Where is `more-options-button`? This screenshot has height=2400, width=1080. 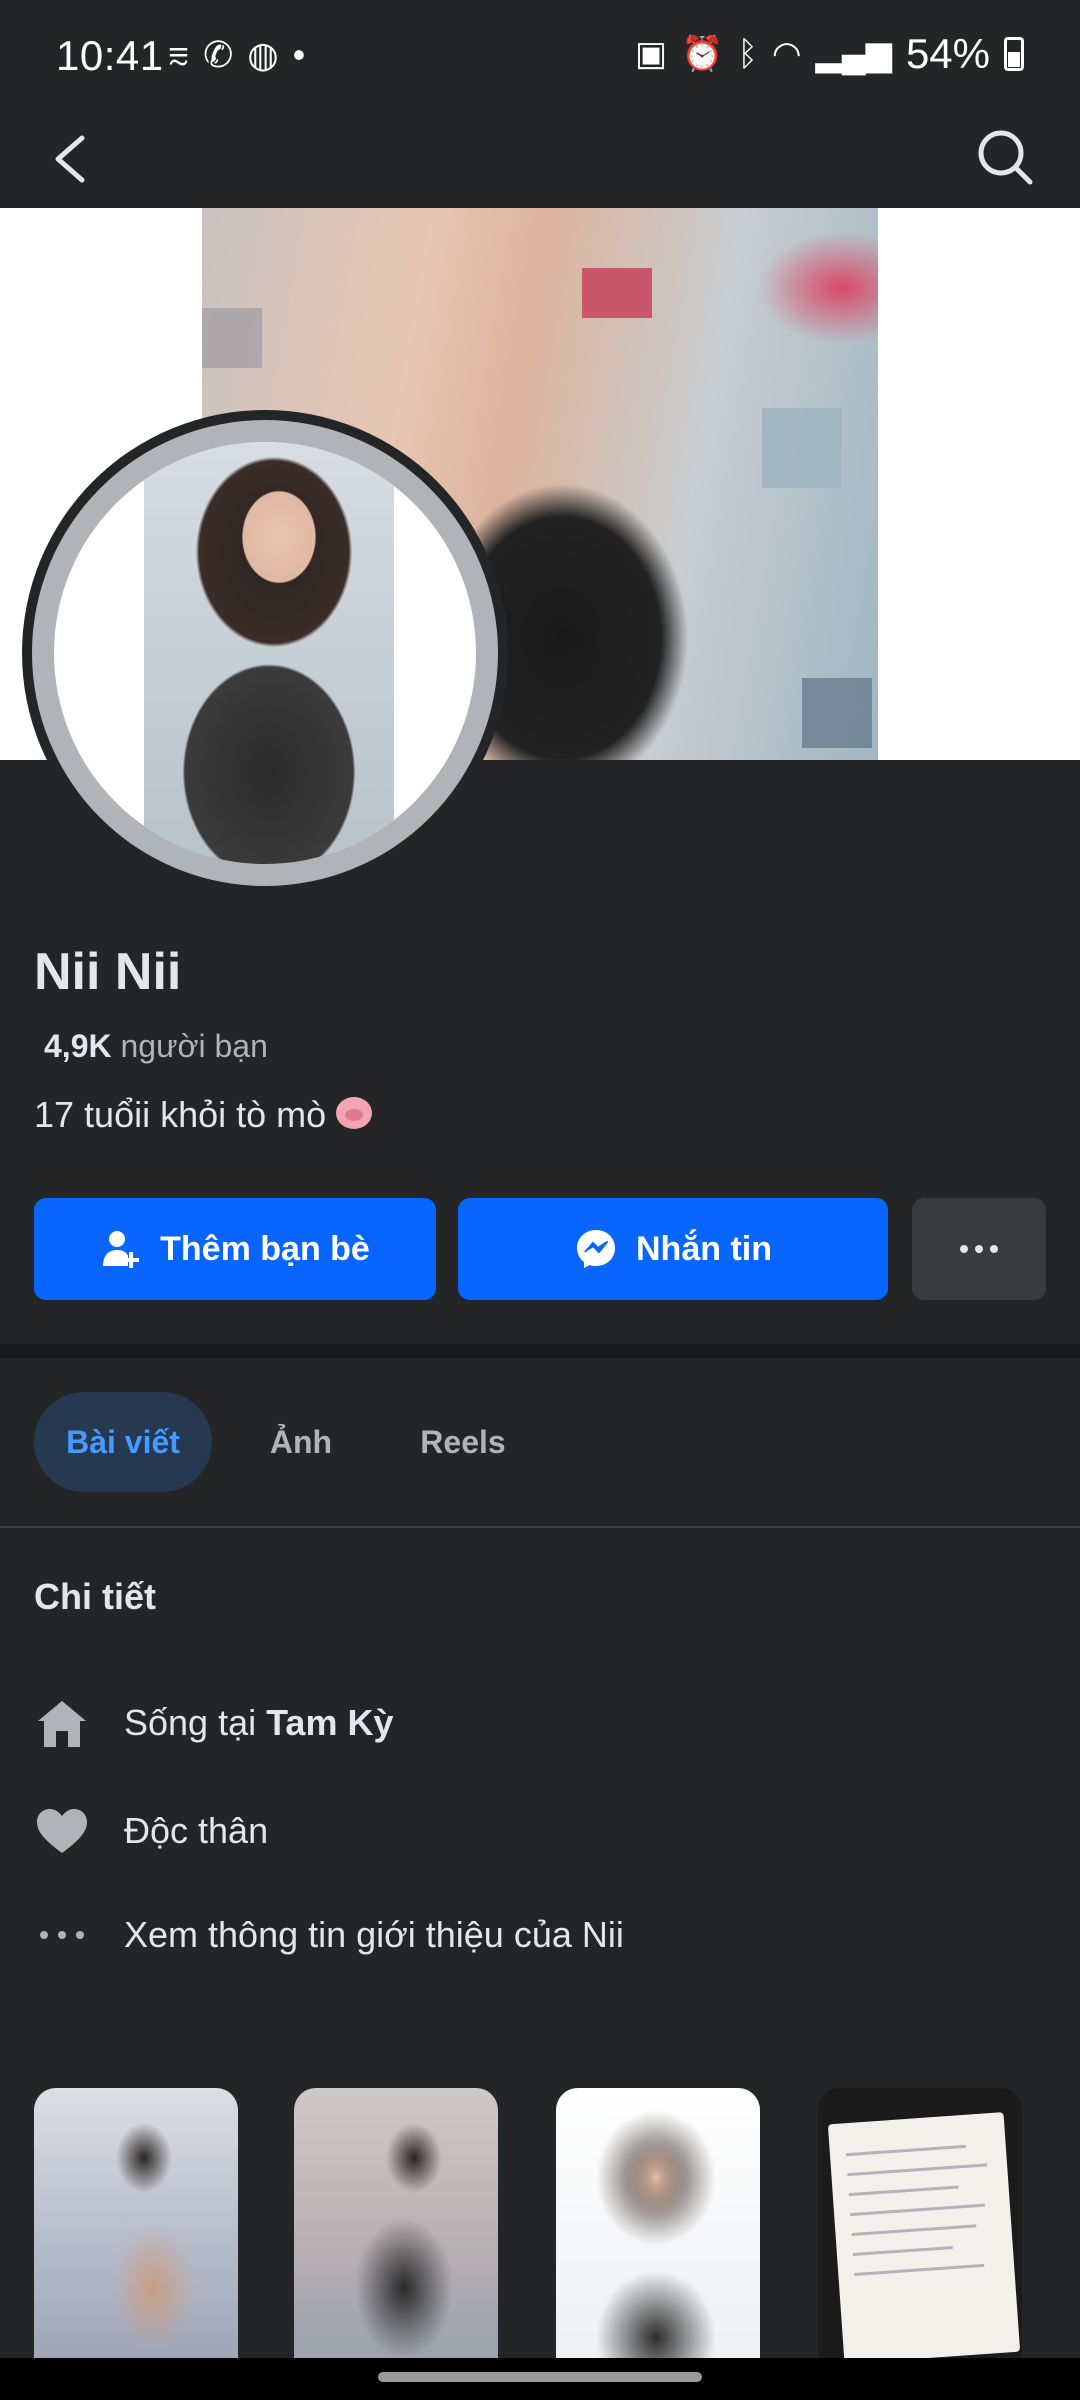 more-options-button is located at coordinates (979, 1249).